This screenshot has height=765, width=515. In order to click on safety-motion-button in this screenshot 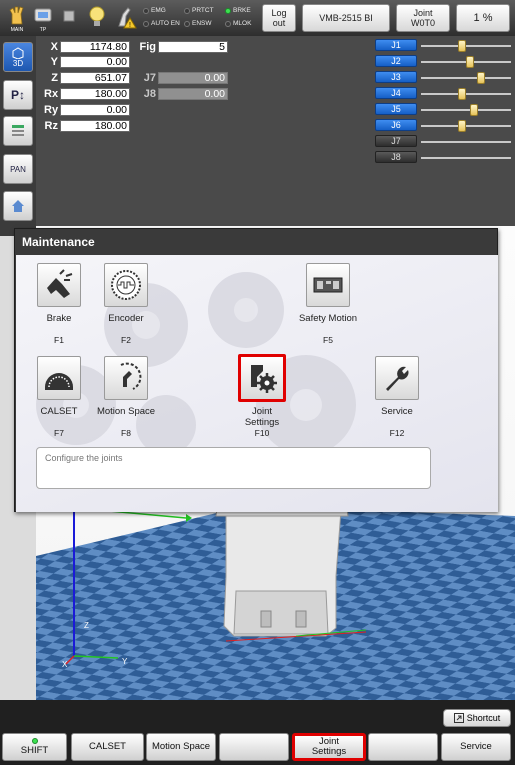, I will do `click(328, 285)`.